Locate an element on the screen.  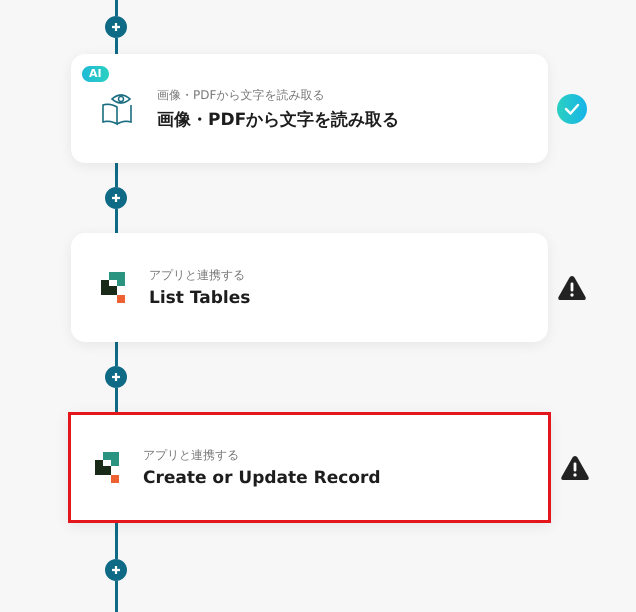
step-title: Create or Update Record is located at coordinates (262, 478).